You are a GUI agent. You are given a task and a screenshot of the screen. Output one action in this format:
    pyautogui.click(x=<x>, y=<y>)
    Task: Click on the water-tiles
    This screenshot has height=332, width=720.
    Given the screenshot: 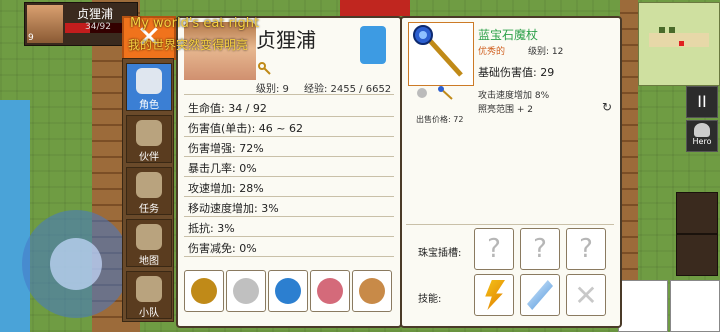 What is the action you would take?
    pyautogui.click(x=15, y=216)
    